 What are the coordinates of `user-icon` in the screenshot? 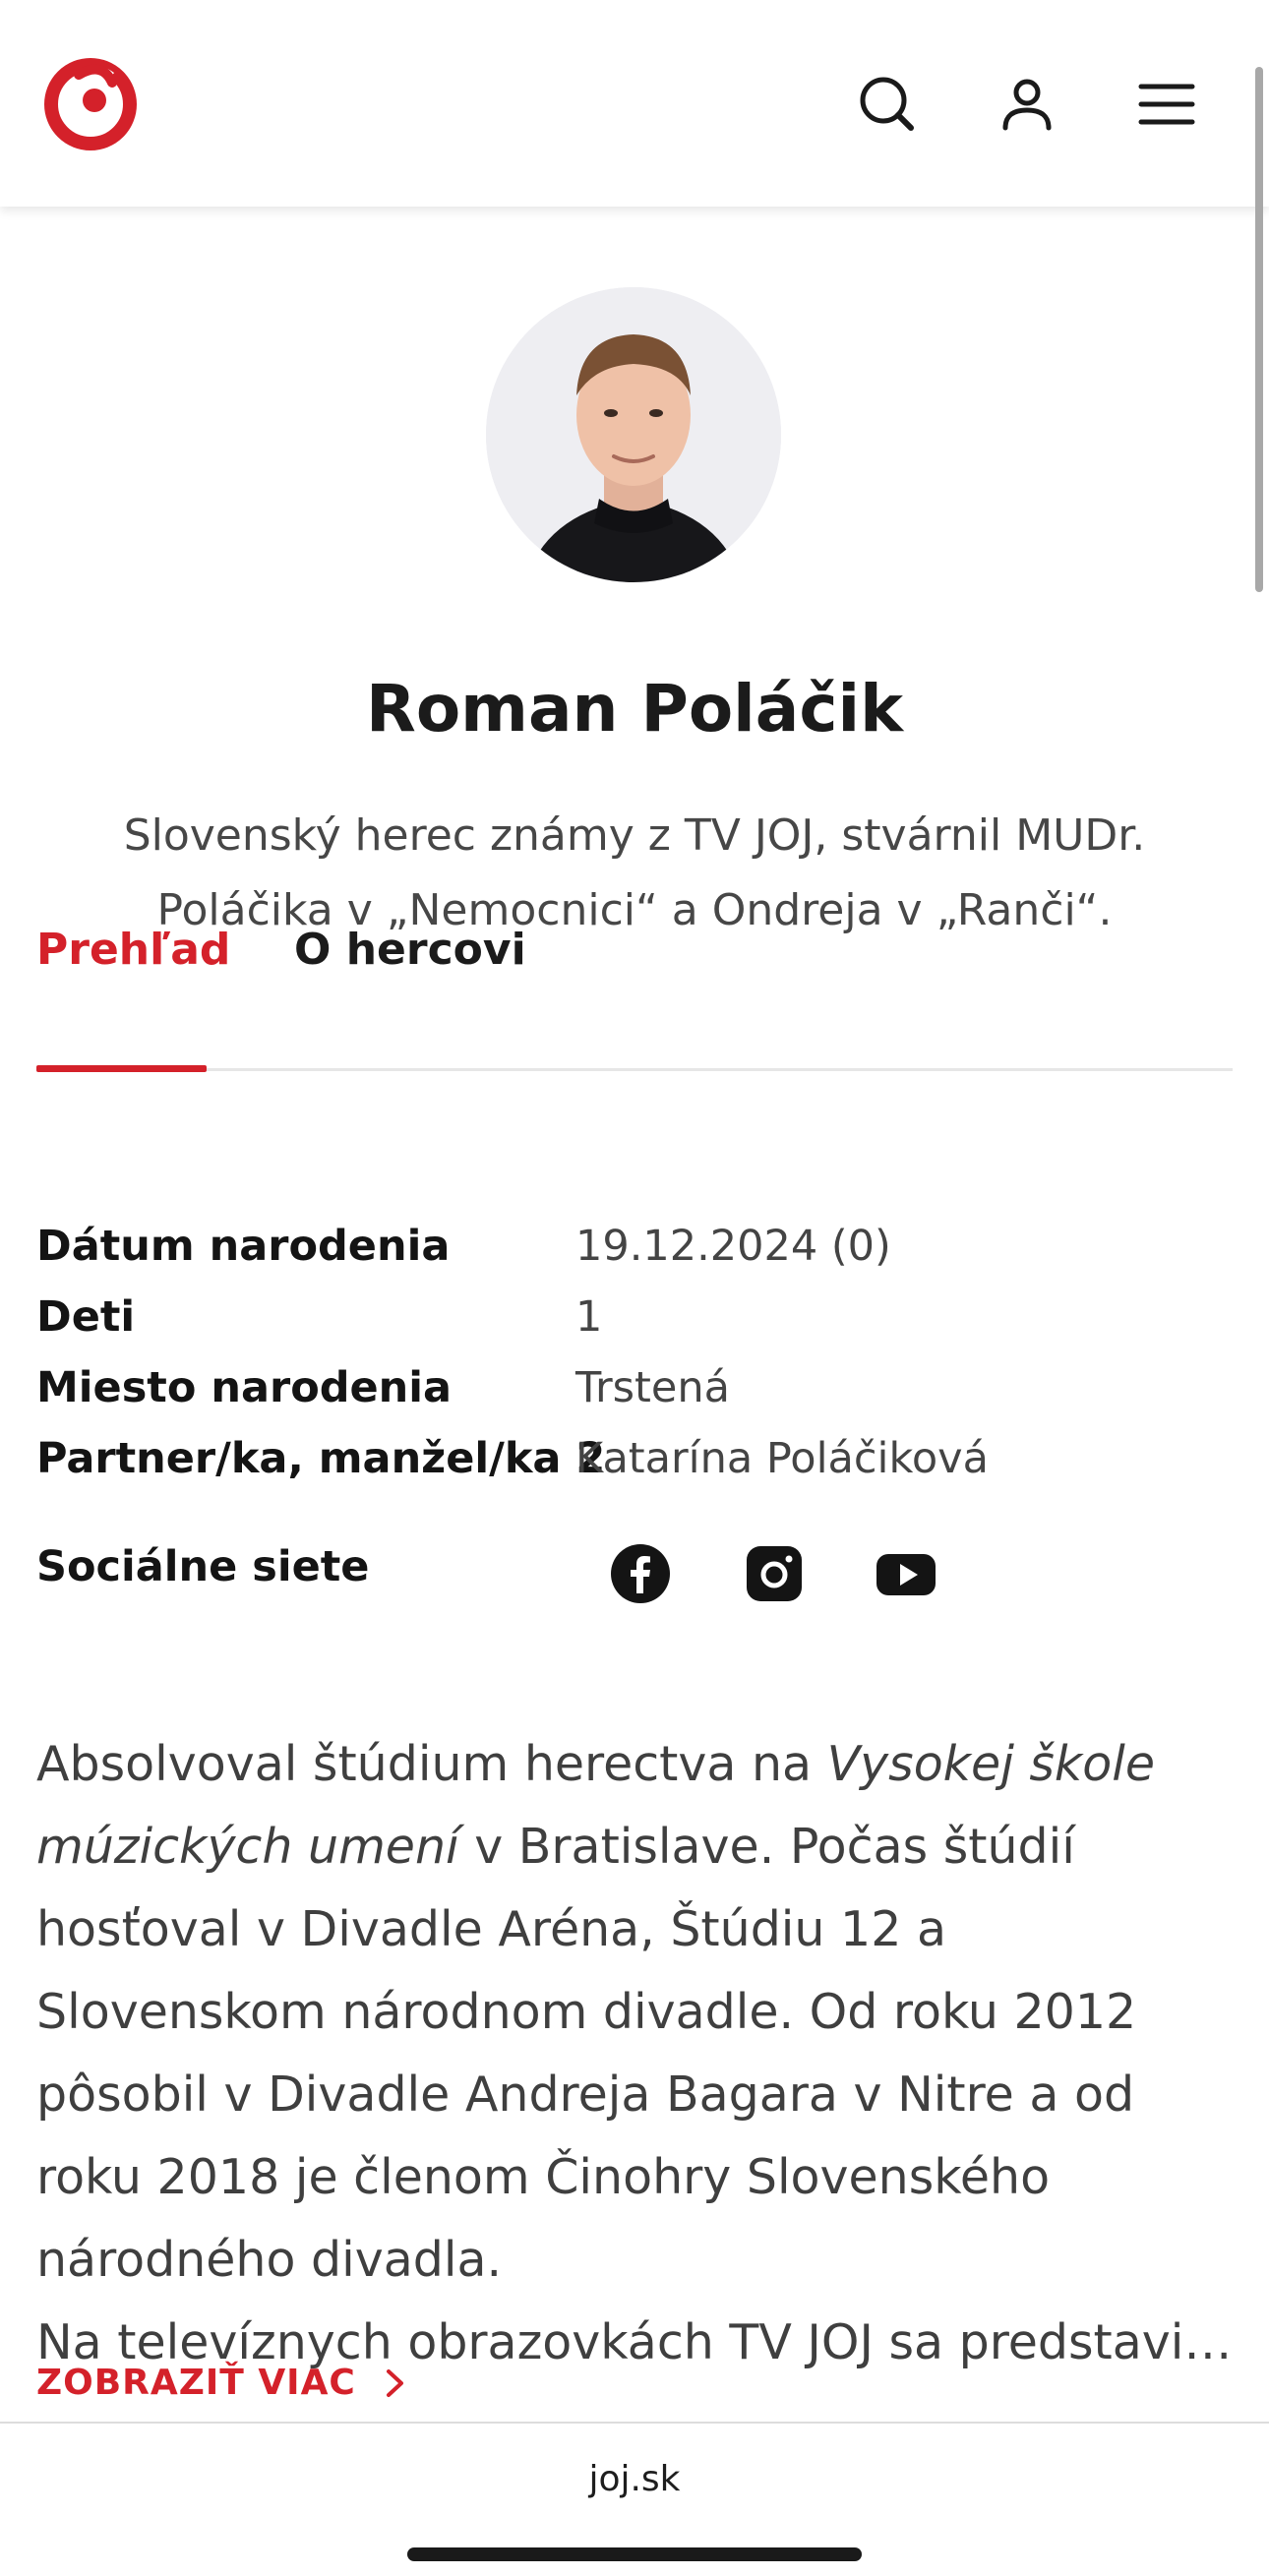 It's located at (1027, 104).